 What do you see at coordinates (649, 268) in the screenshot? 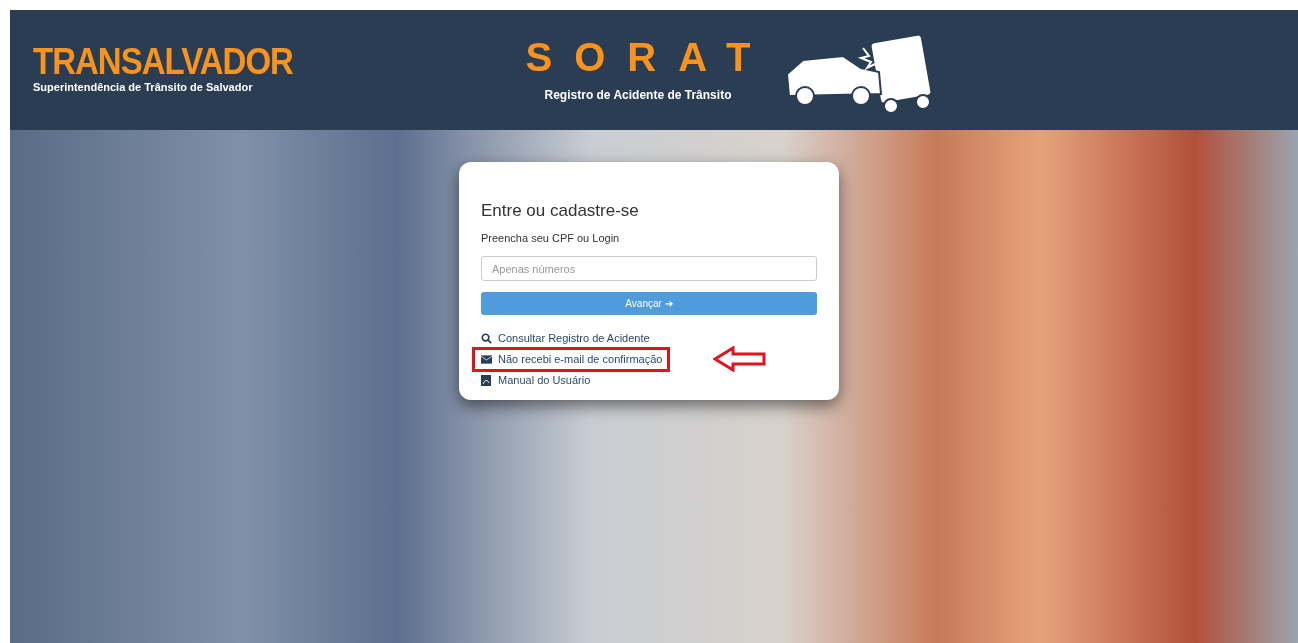
I see `cpf-input-field: Apenas números` at bounding box center [649, 268].